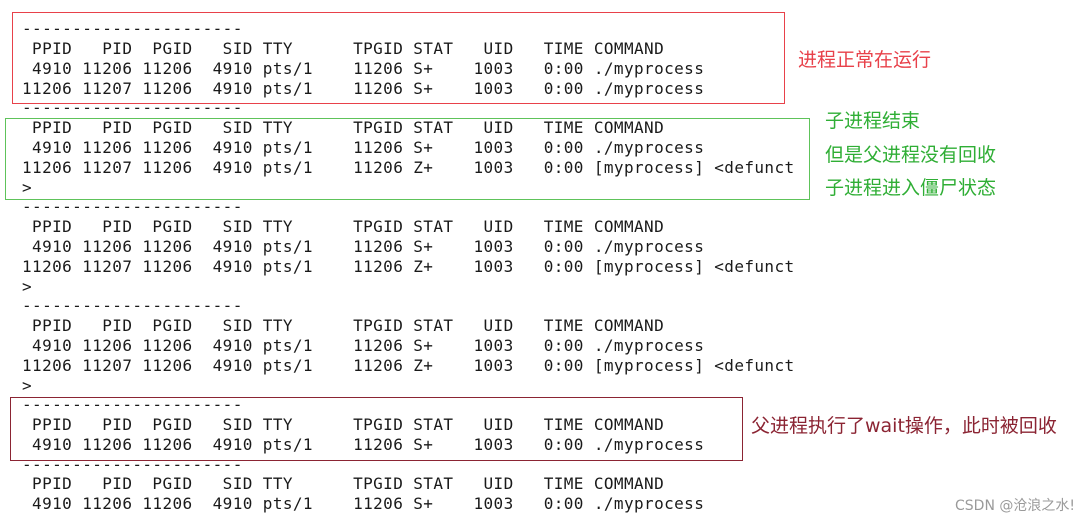 The width and height of the screenshot is (1085, 519). Describe the element at coordinates (1015, 506) in the screenshot. I see `csdn-watermark: CSDN @沧浪之水!` at that location.